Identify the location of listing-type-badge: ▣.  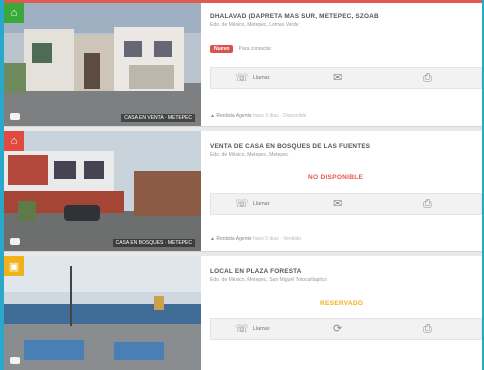
(14, 266).